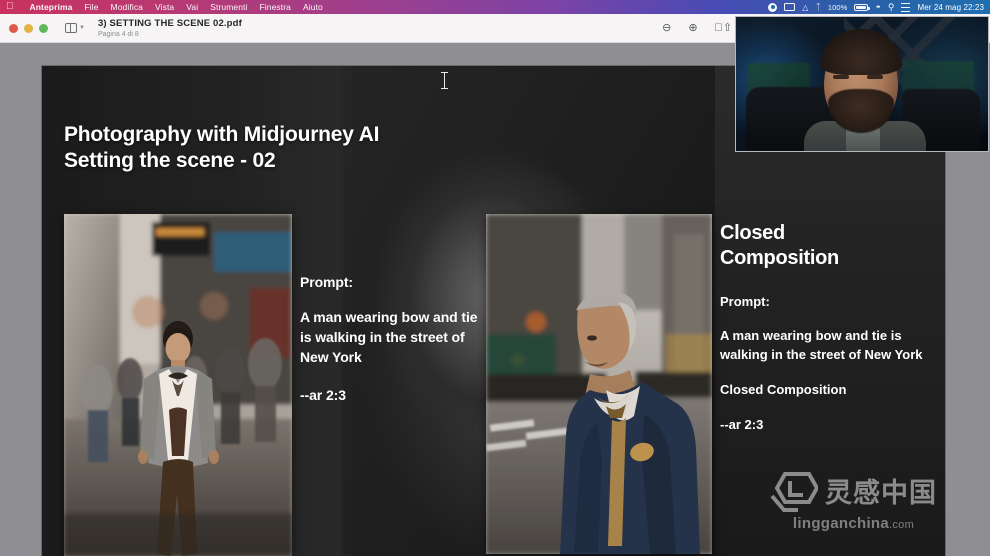 Image resolution: width=990 pixels, height=556 pixels. What do you see at coordinates (742, 424) in the screenshot?
I see `right-aspect-ratio: --ar 2:3` at bounding box center [742, 424].